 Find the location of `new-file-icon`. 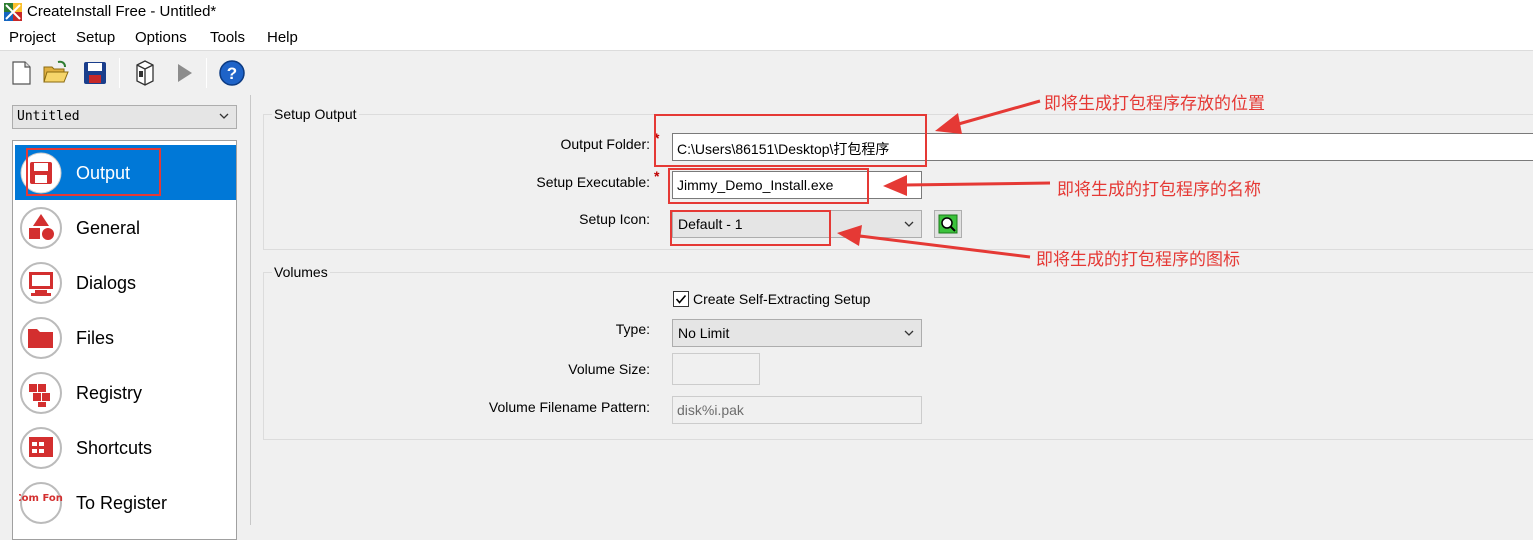

new-file-icon is located at coordinates (21, 73).